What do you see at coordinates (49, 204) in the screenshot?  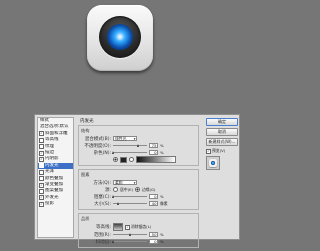 I see `style-item-label: 投影` at bounding box center [49, 204].